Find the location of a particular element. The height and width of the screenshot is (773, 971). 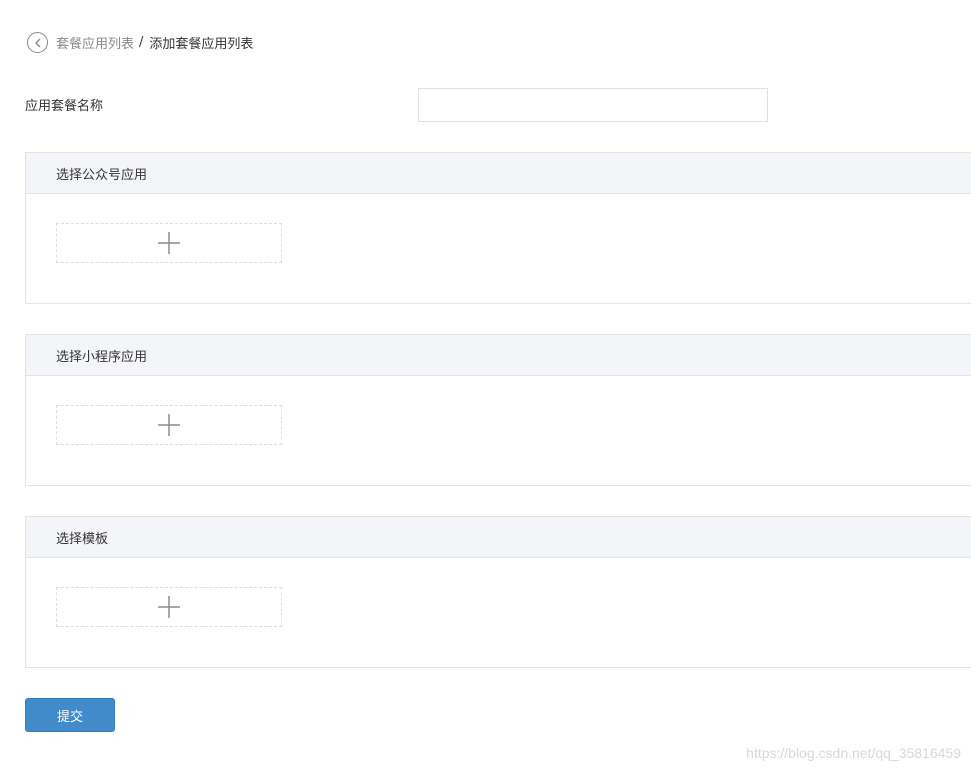

add-official-account-app-button is located at coordinates (169, 243).